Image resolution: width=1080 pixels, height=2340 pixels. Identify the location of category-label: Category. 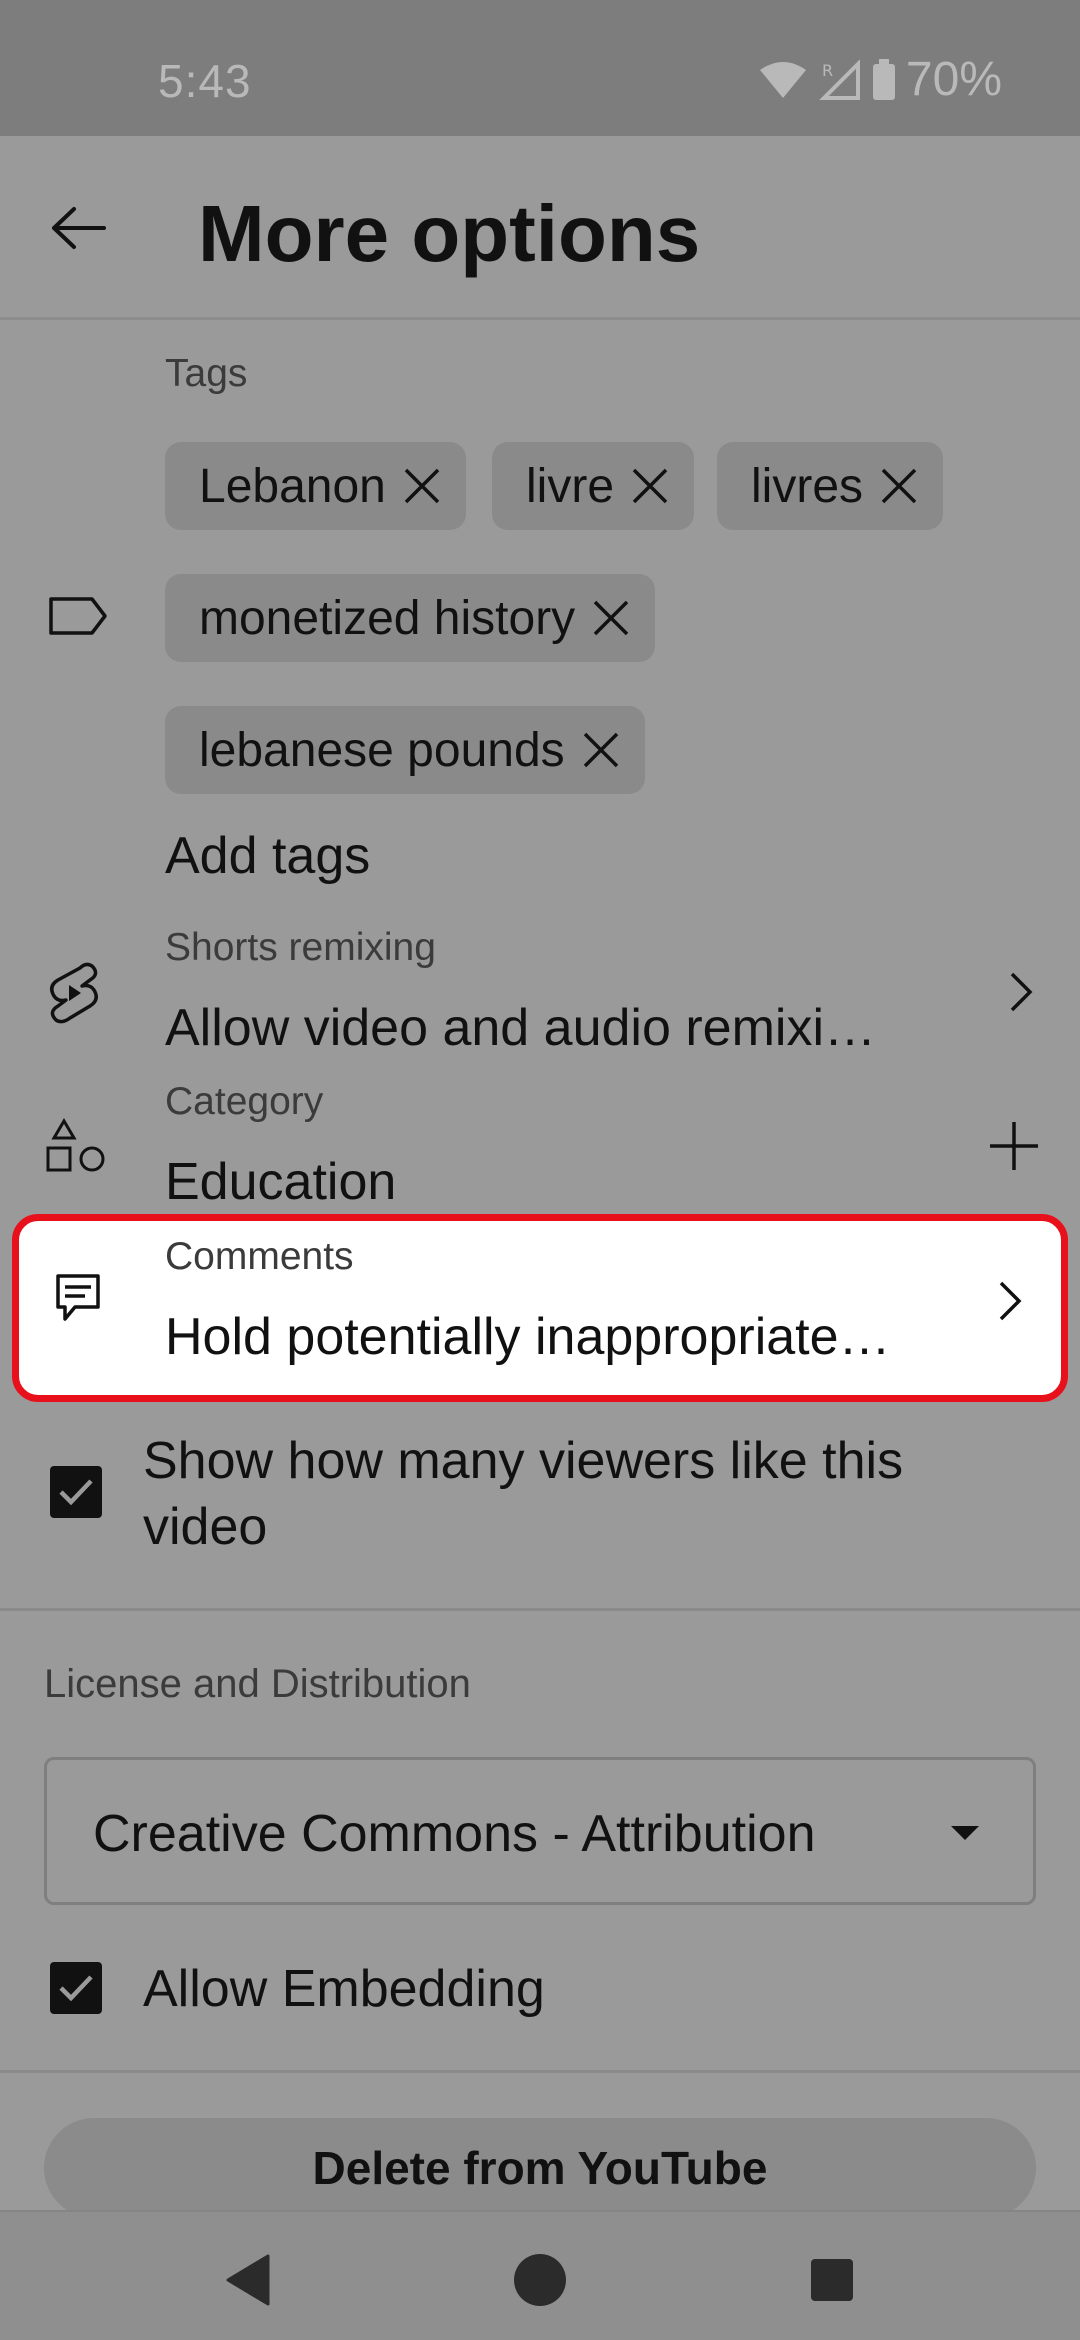
(244, 1101).